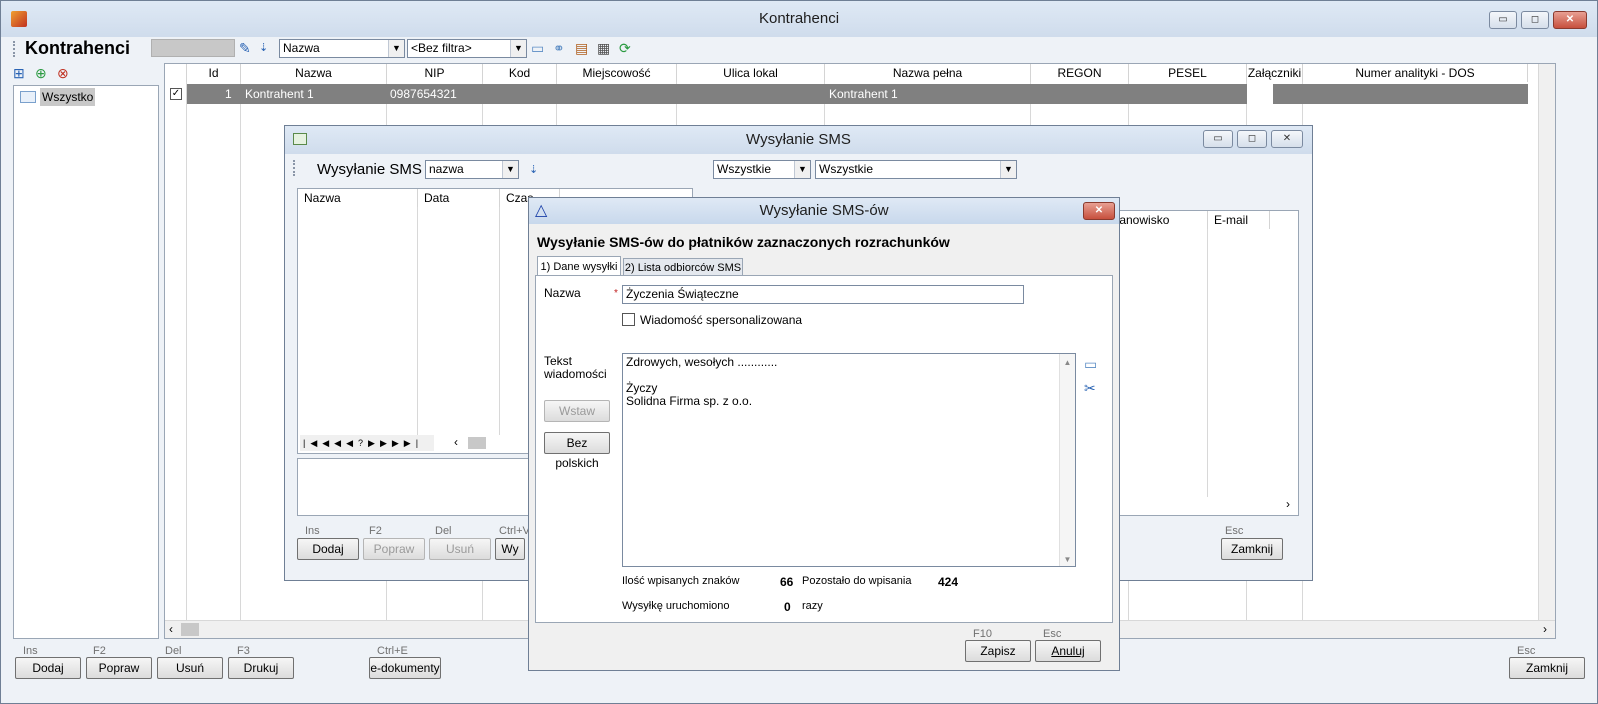 This screenshot has width=1598, height=704. Describe the element at coordinates (261, 668) in the screenshot. I see `print-button: Drukuj` at that location.